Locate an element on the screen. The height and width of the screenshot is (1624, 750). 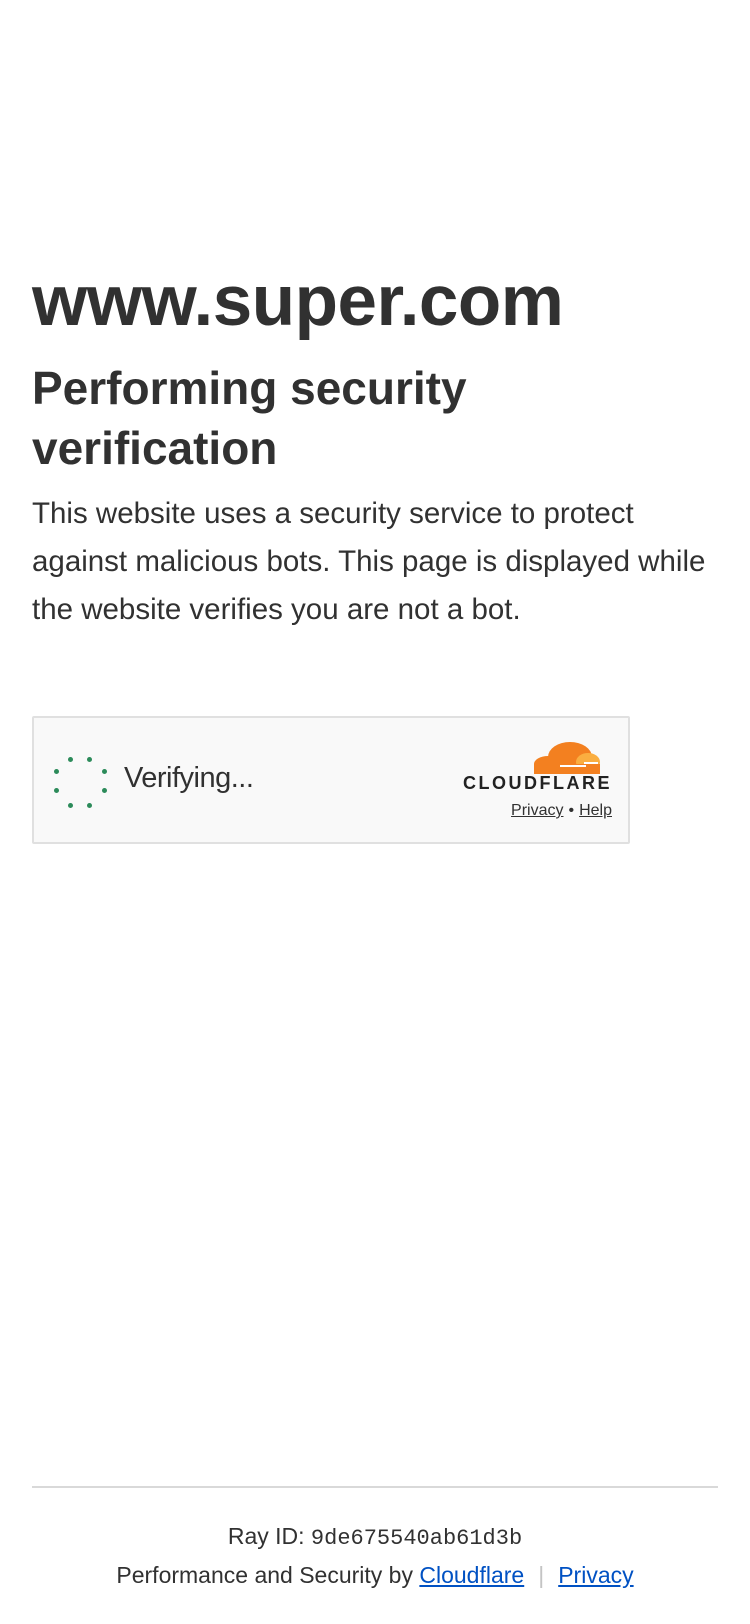
page-title: Performing security verification is located at coordinates (249, 418).